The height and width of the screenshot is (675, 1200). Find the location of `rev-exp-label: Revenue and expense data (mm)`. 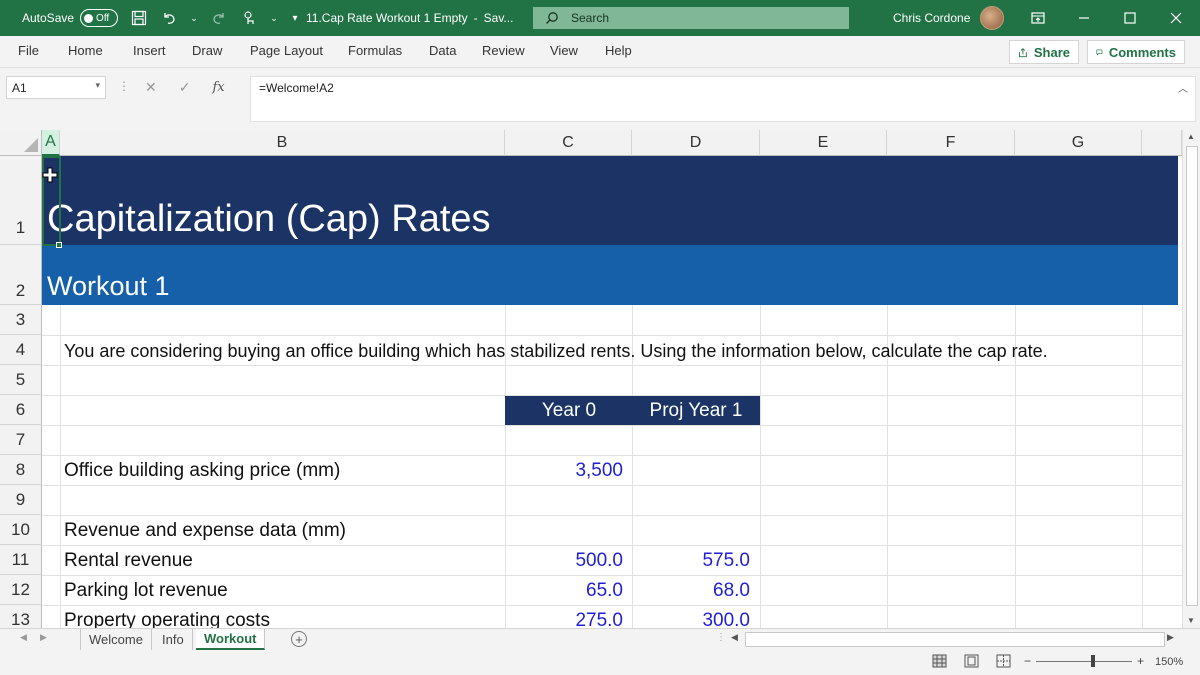

rev-exp-label: Revenue and expense data (mm) is located at coordinates (205, 530).